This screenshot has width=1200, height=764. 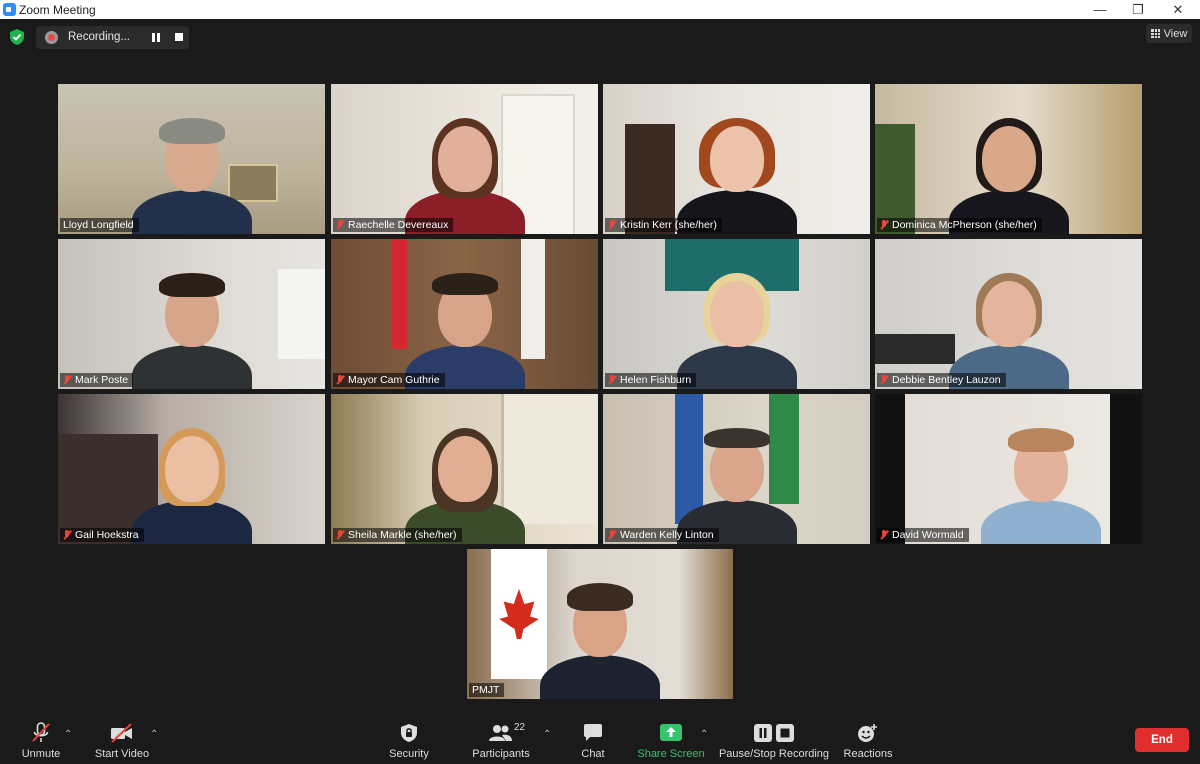 I want to click on participant-name: Lloyd Longfield, so click(x=98, y=225).